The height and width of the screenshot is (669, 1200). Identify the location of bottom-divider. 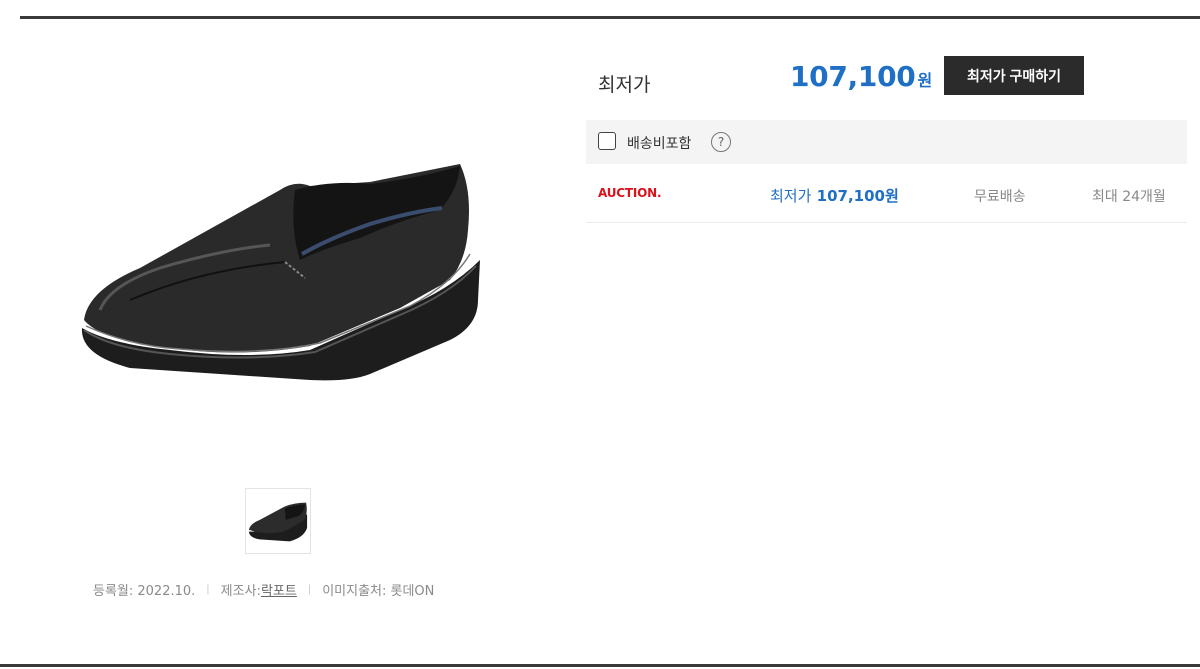
(600, 665).